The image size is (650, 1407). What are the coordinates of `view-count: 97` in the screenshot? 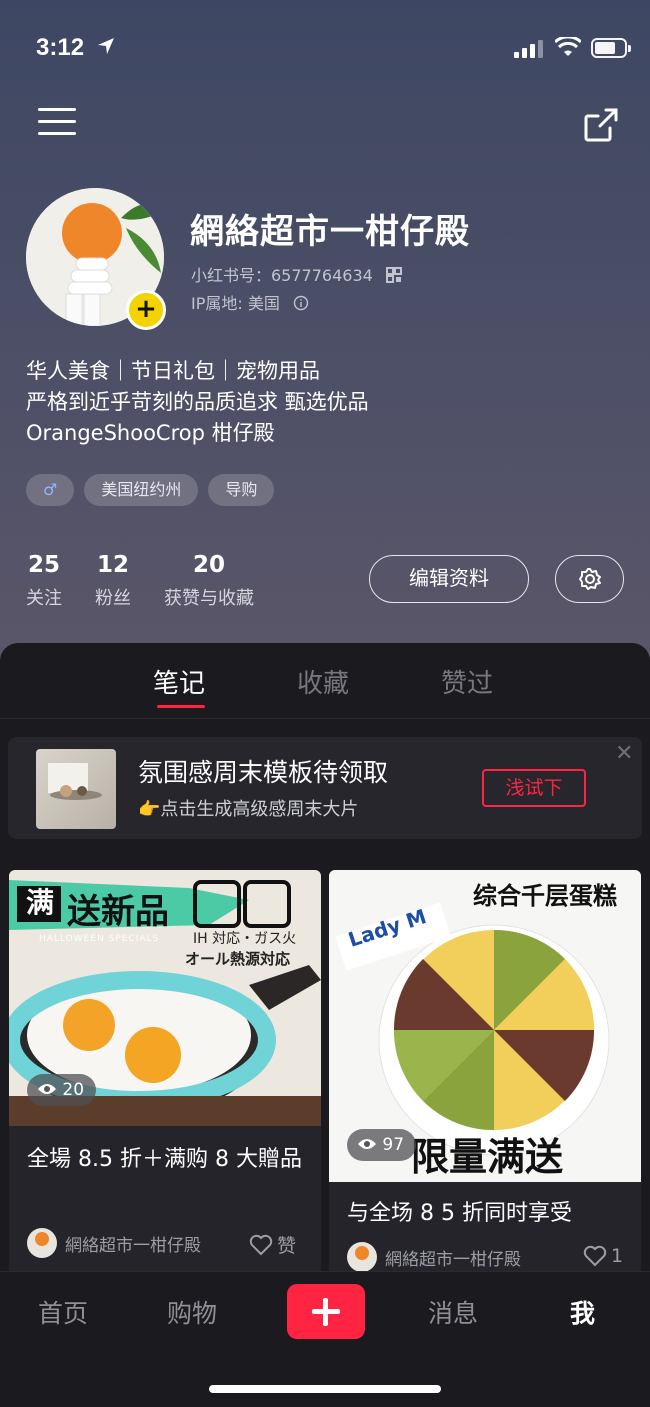 It's located at (382, 1145).